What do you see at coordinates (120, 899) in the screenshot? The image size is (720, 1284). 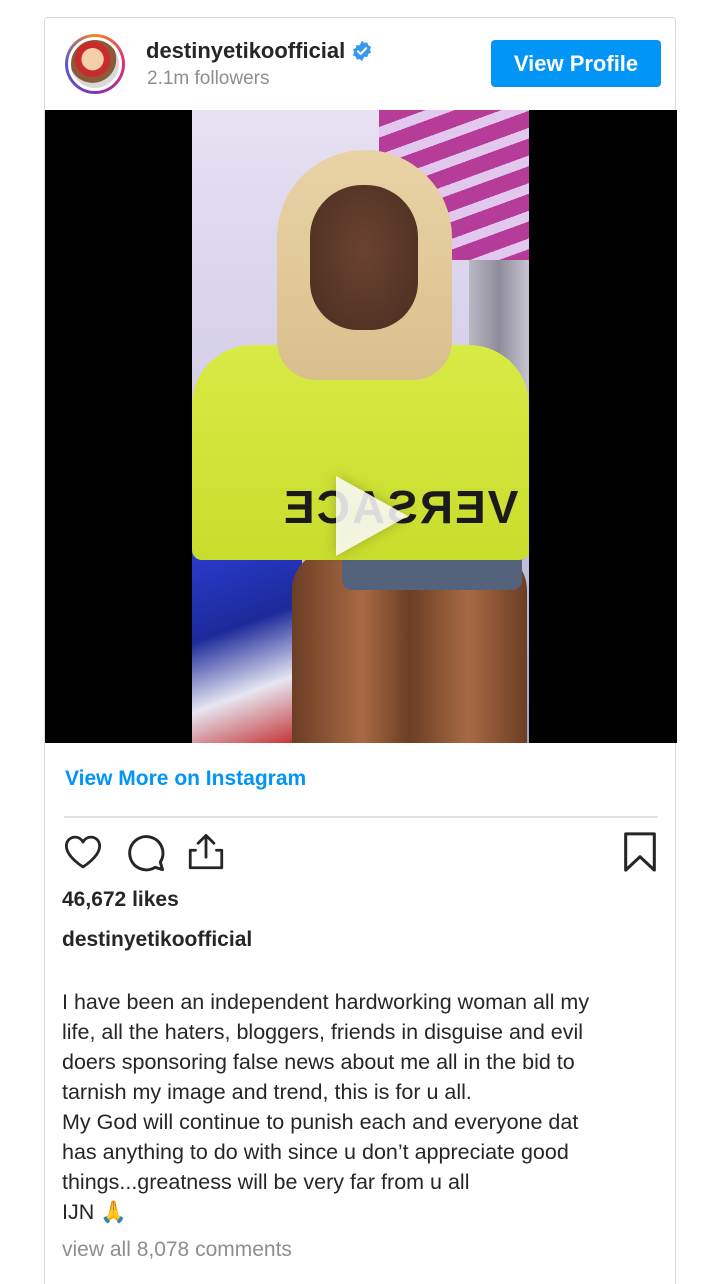 I see `like-count: 46,672 likes` at bounding box center [120, 899].